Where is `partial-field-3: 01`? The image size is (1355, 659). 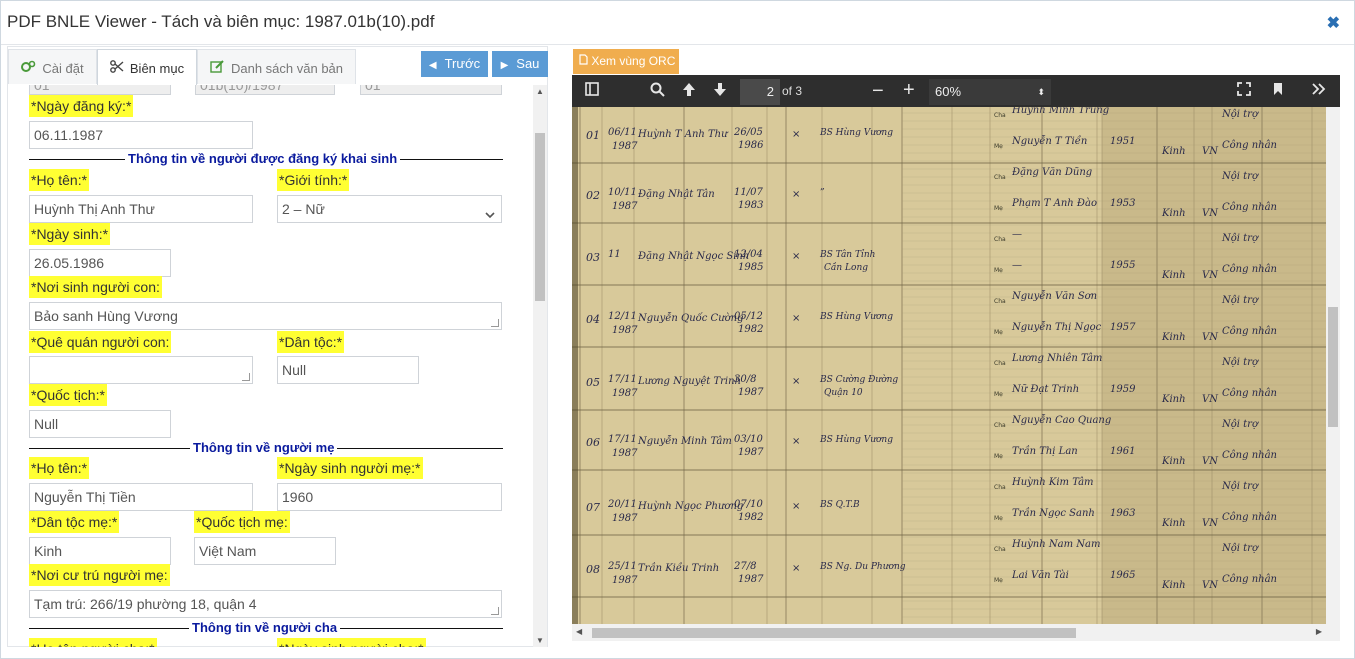
partial-field-3: 01 is located at coordinates (431, 90).